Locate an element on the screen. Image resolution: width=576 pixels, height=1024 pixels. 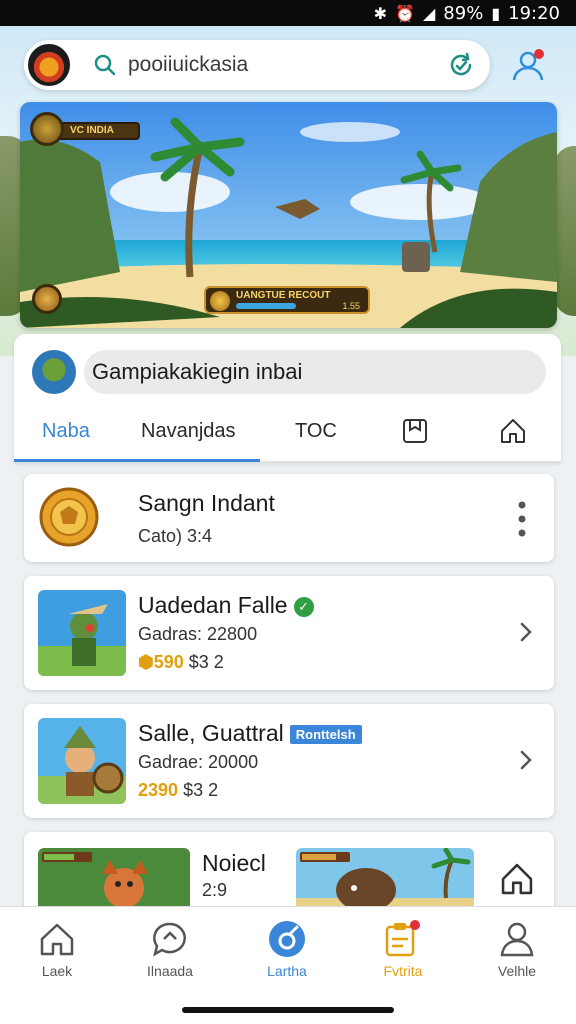
nav-profile: Velhle is located at coordinates (517, 949).